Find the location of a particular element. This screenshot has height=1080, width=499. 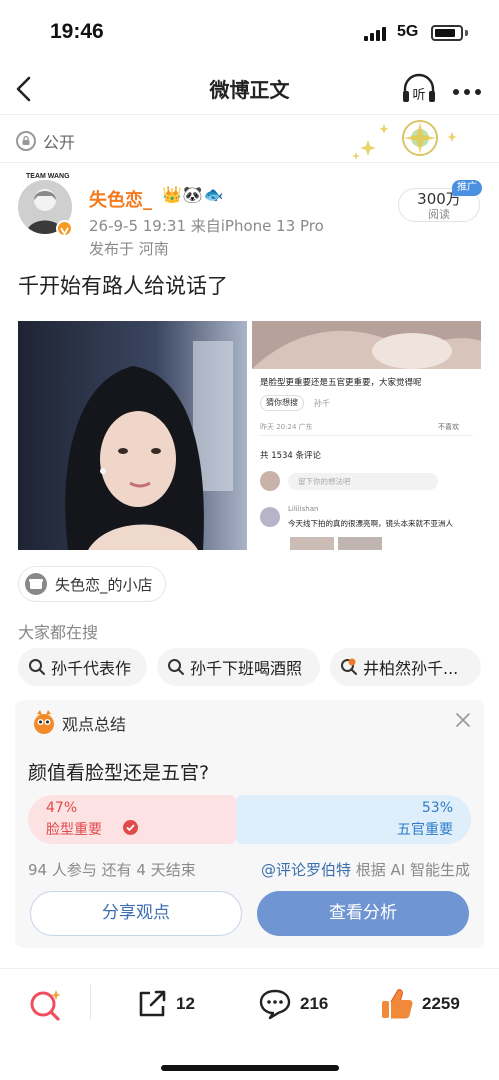

vote-option-right: 53% 五官重要 is located at coordinates (353, 819).